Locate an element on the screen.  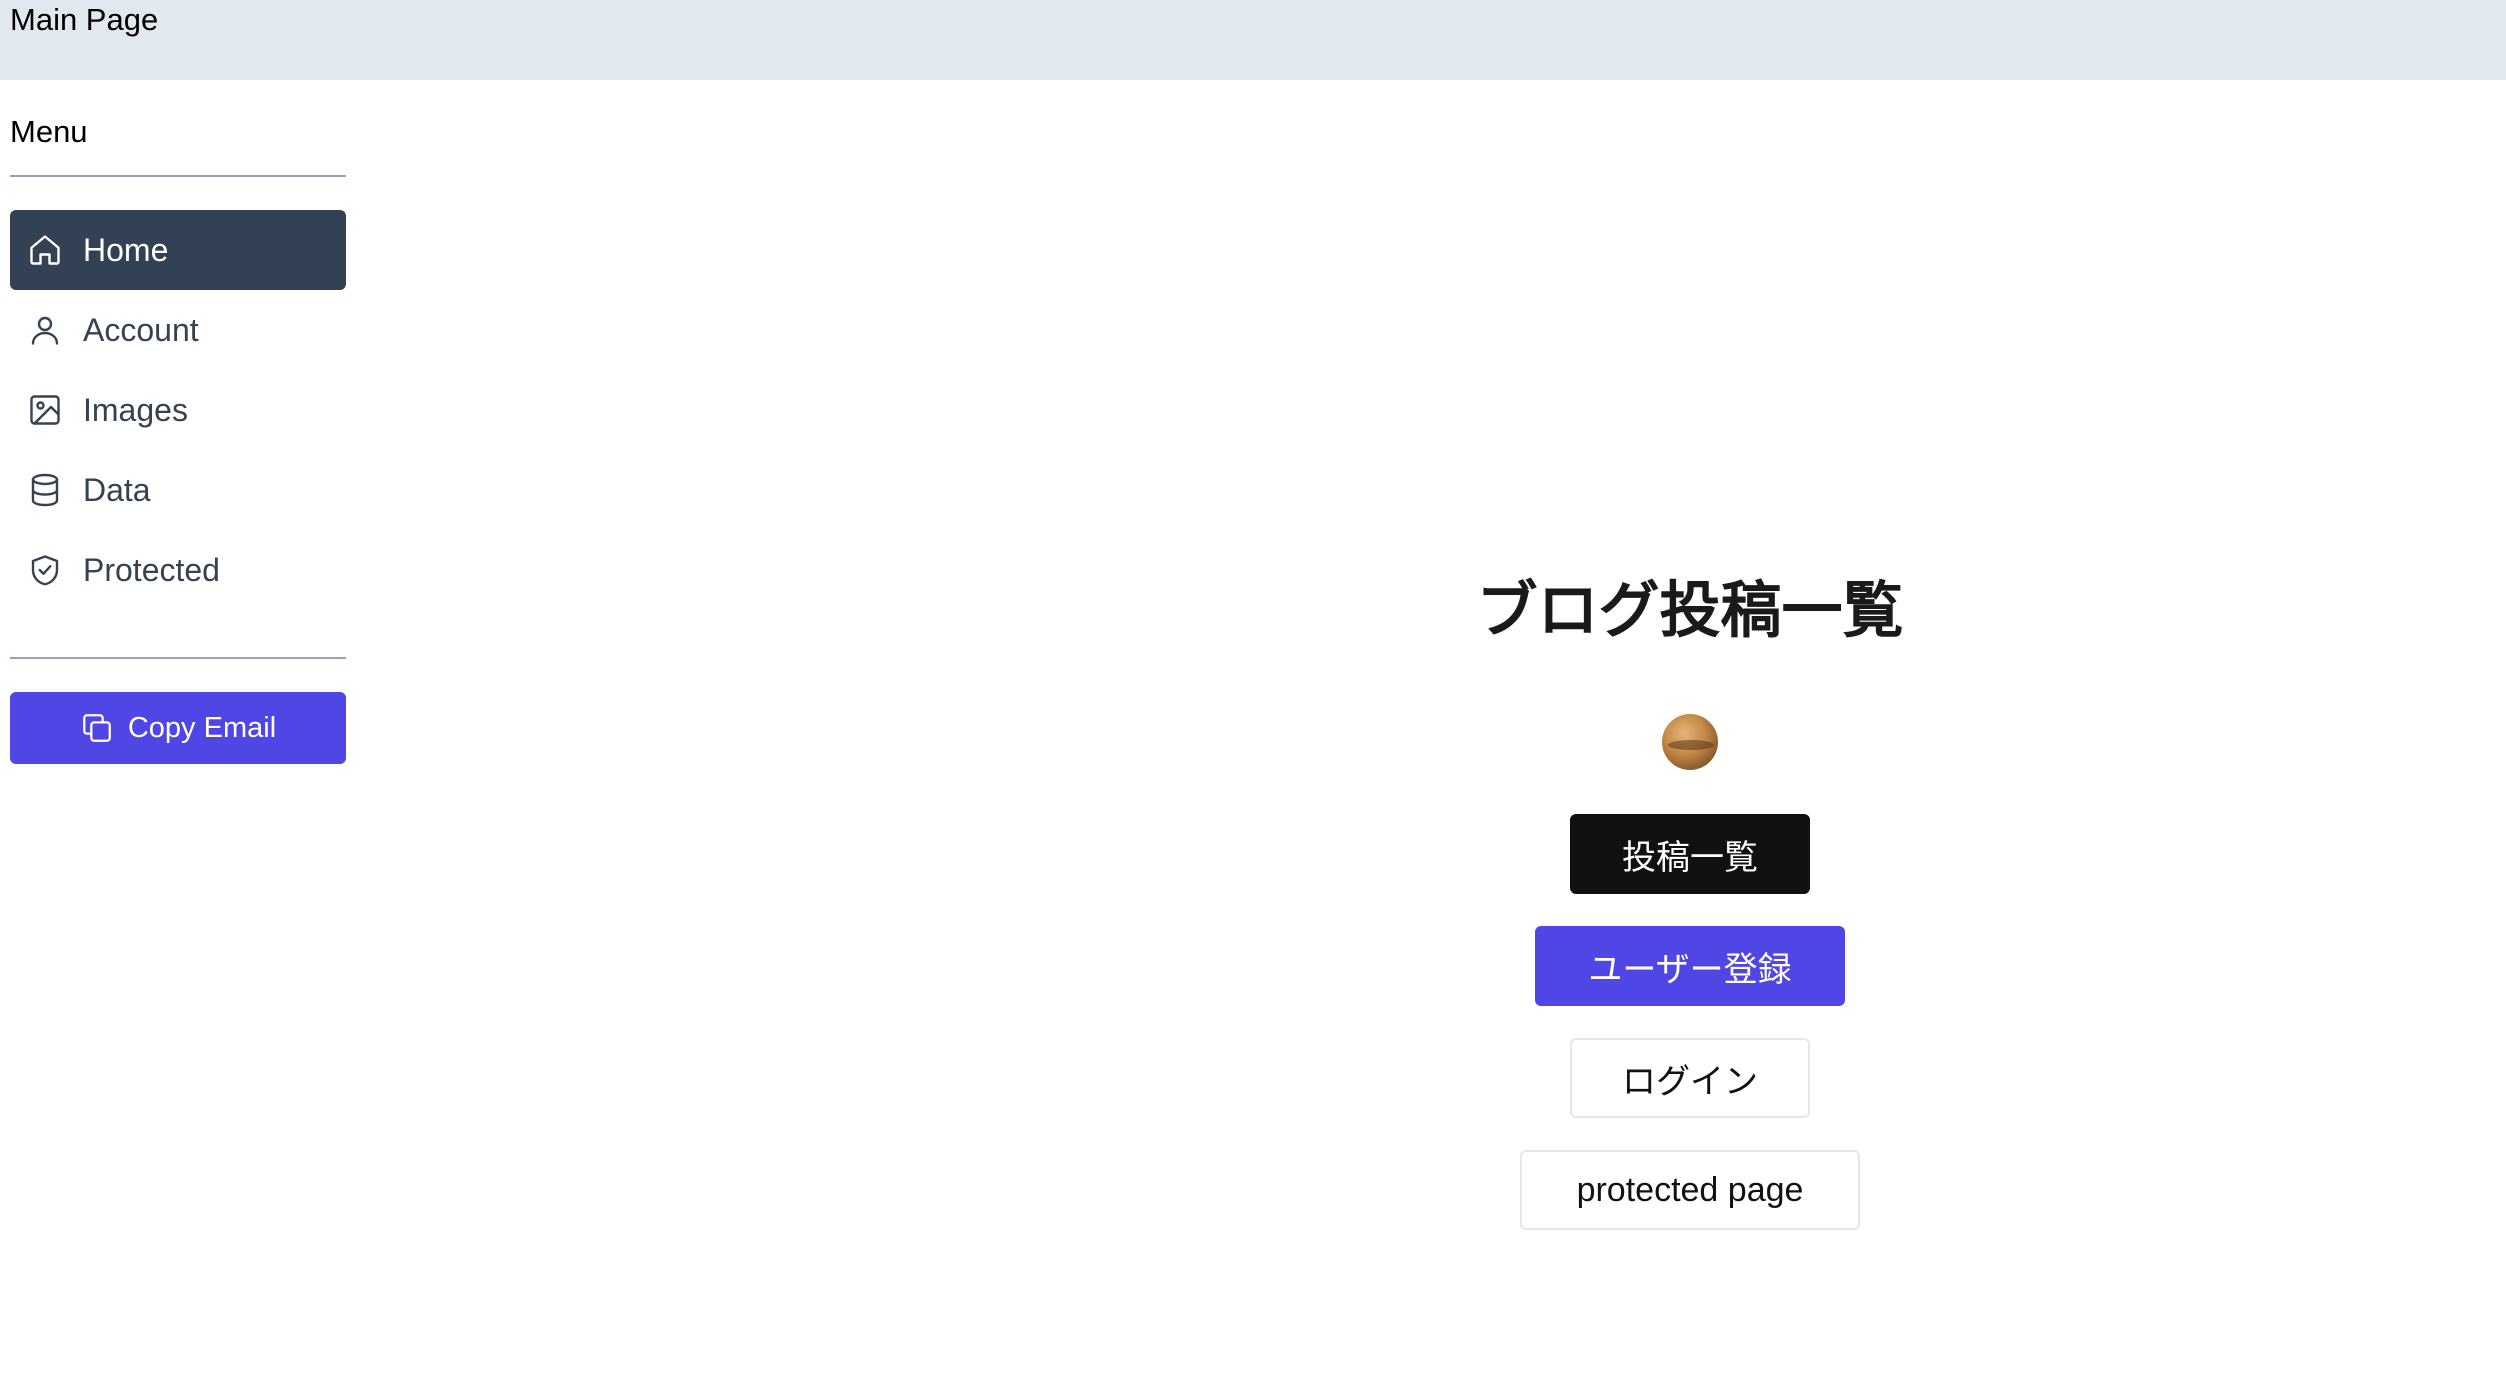
posts-button: 投稿一覧 is located at coordinates (1690, 854).